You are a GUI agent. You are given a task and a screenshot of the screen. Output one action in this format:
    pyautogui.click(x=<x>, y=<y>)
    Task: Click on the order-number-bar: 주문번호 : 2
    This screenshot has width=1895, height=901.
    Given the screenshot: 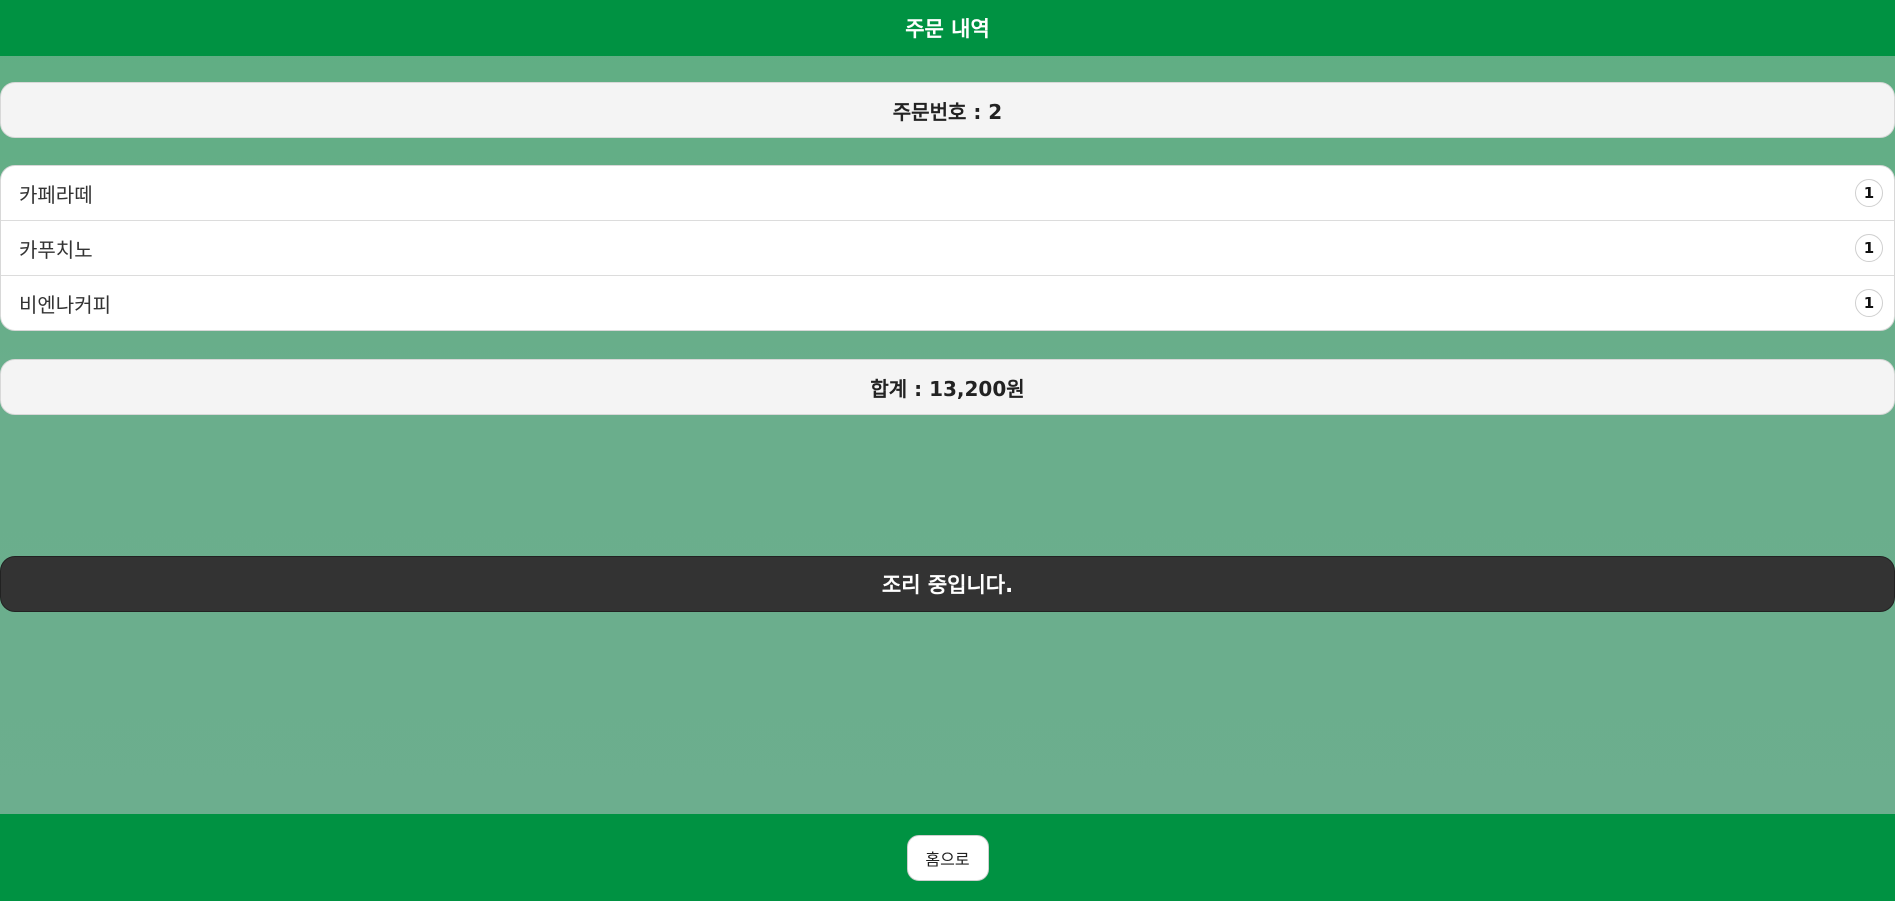 What is the action you would take?
    pyautogui.click(x=947, y=110)
    